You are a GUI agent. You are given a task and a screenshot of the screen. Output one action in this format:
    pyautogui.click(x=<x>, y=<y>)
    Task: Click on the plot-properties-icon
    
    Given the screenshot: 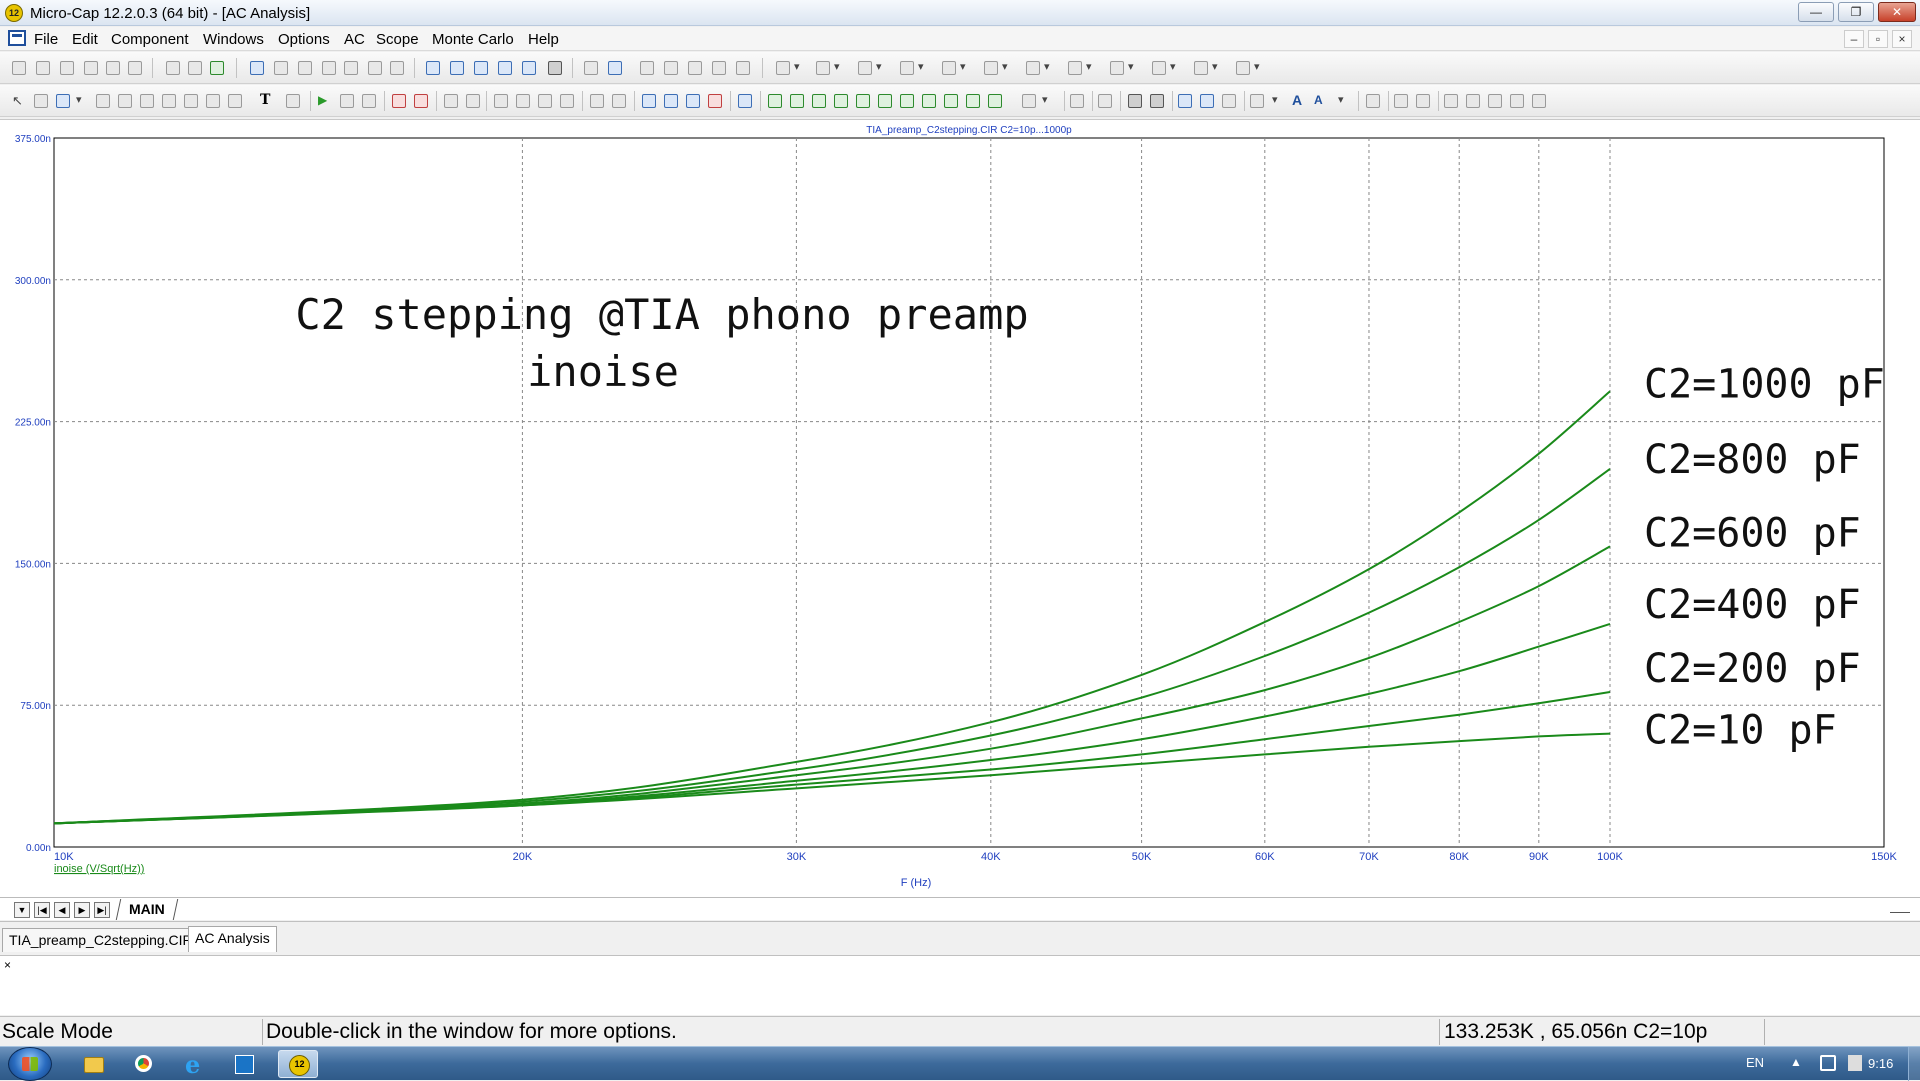 What is the action you would take?
    pyautogui.click(x=473, y=101)
    